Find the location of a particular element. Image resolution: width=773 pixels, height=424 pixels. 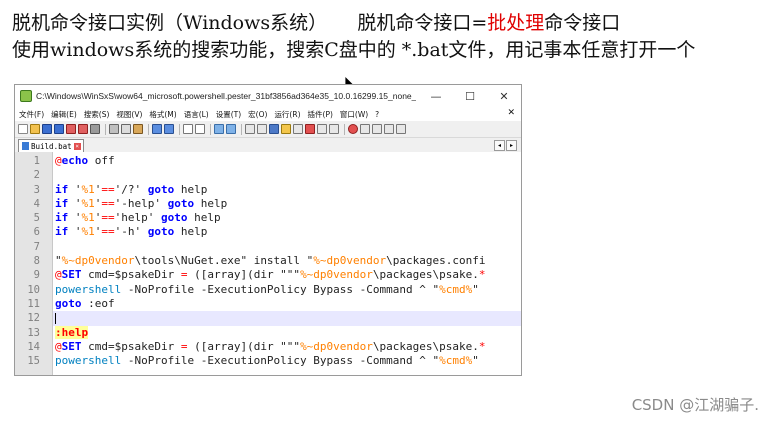

tab-scroll-right-icon: ▸ is located at coordinates (511, 145).